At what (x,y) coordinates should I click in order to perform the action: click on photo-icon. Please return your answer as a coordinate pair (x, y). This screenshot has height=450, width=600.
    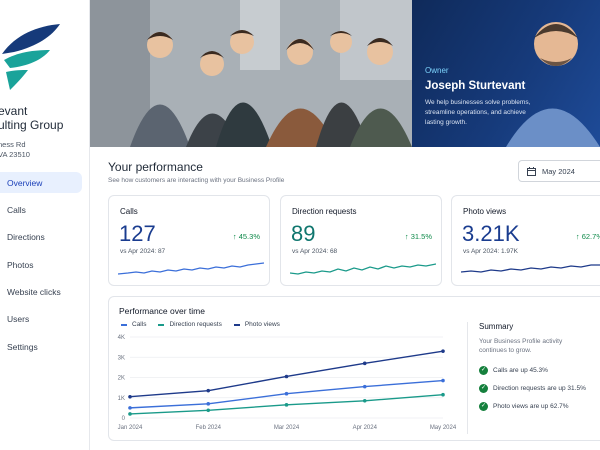
    Looking at the image, I should click on (2, 265).